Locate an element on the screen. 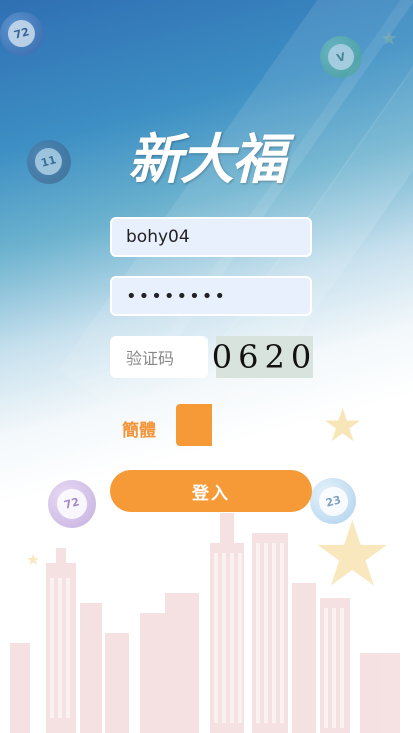 The width and height of the screenshot is (413, 733). lottery-ball-icon: 72 is located at coordinates (22, 34).